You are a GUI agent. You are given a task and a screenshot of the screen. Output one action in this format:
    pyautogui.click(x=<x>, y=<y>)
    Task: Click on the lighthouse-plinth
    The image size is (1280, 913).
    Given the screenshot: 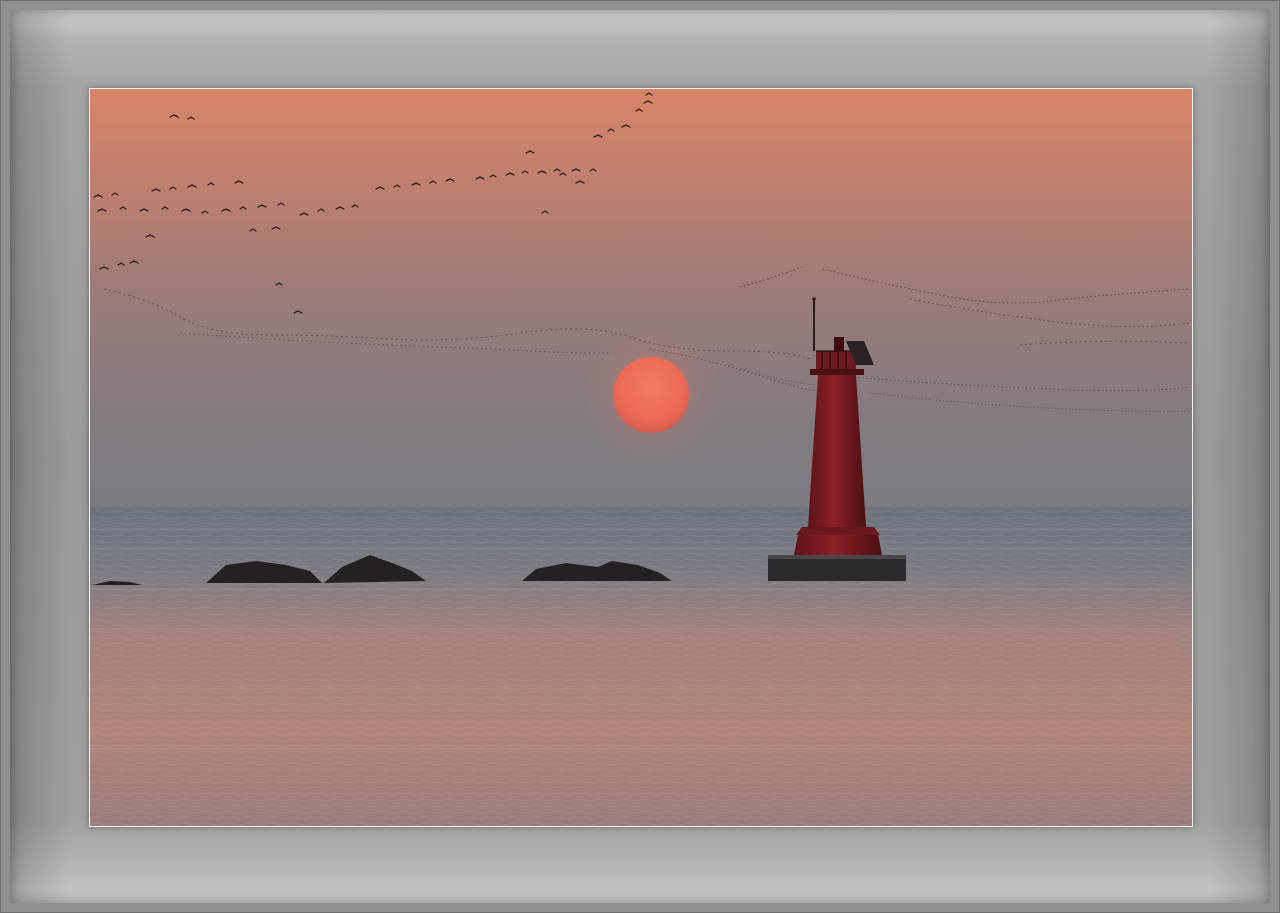 What is the action you would take?
    pyautogui.click(x=838, y=545)
    